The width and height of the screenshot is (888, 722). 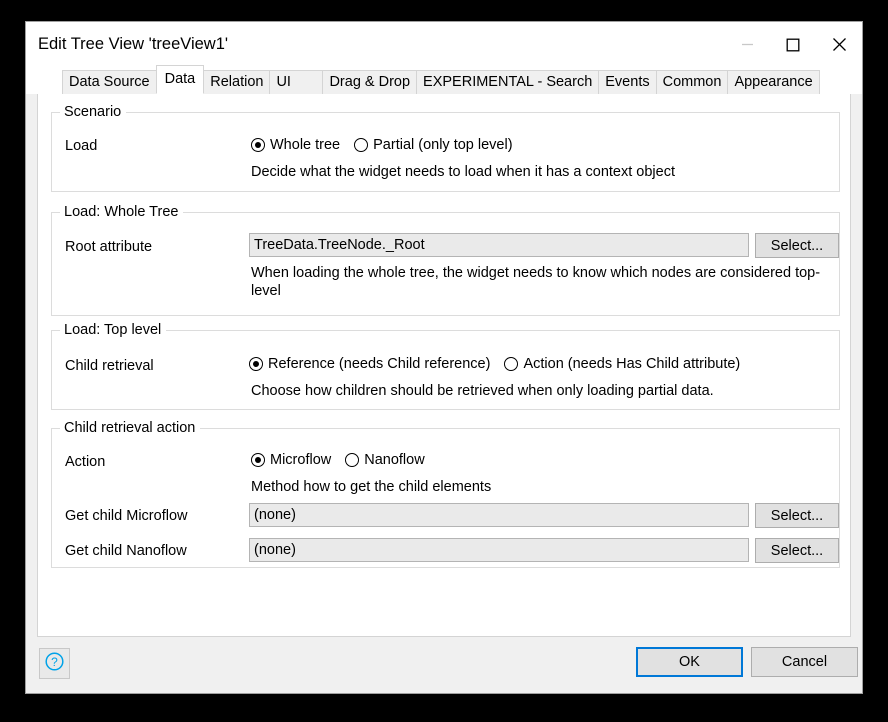 I want to click on root-attribute-input: TreeData.TreeNode._Root, so click(x=499, y=245).